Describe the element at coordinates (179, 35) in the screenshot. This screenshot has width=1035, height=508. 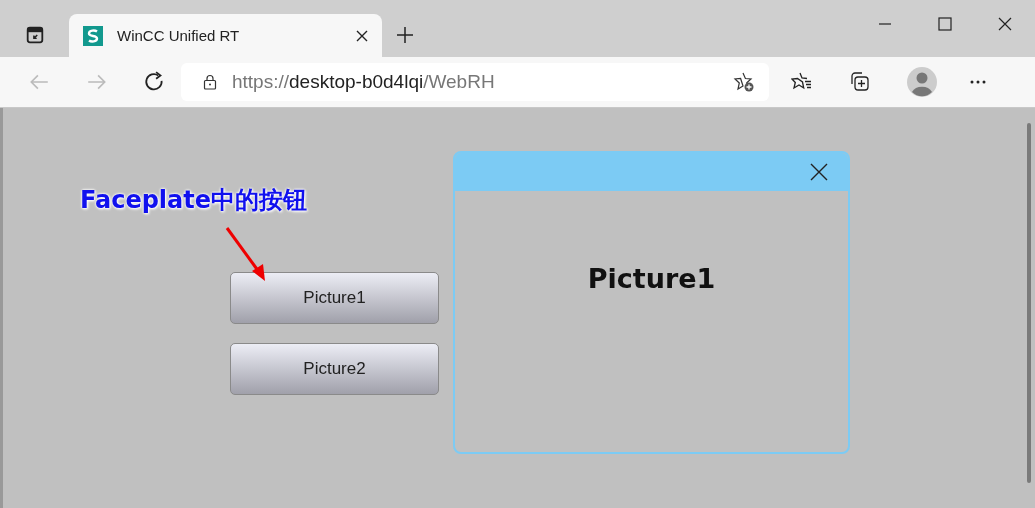
I see `tab-title: WinCC Unified RT` at that location.